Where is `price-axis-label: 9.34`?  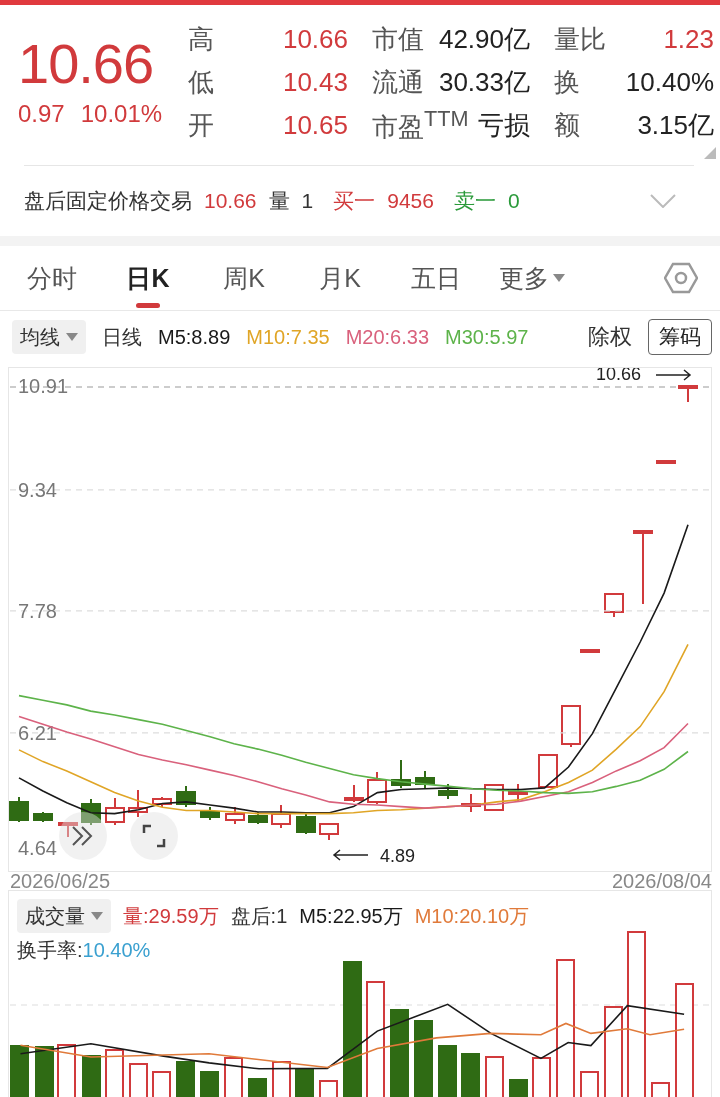 price-axis-label: 9.34 is located at coordinates (37, 489).